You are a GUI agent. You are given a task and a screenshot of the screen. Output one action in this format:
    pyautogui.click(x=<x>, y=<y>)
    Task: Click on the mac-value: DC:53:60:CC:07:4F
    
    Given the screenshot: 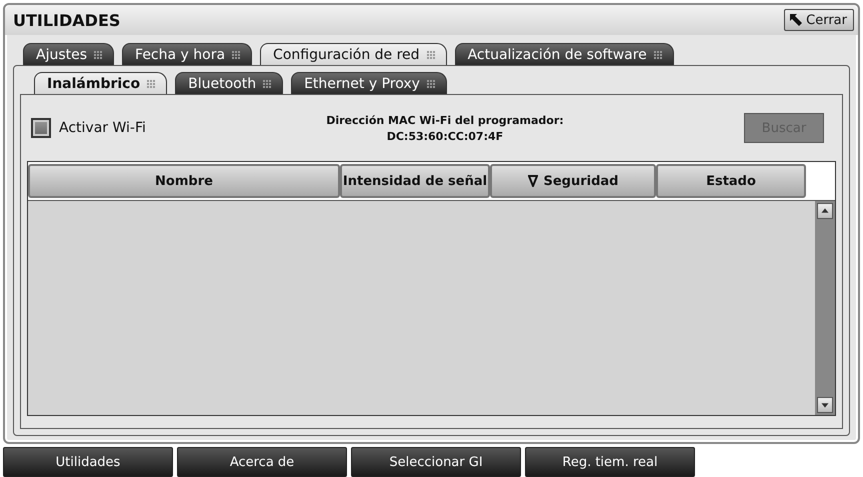 What is the action you would take?
    pyautogui.click(x=445, y=136)
    